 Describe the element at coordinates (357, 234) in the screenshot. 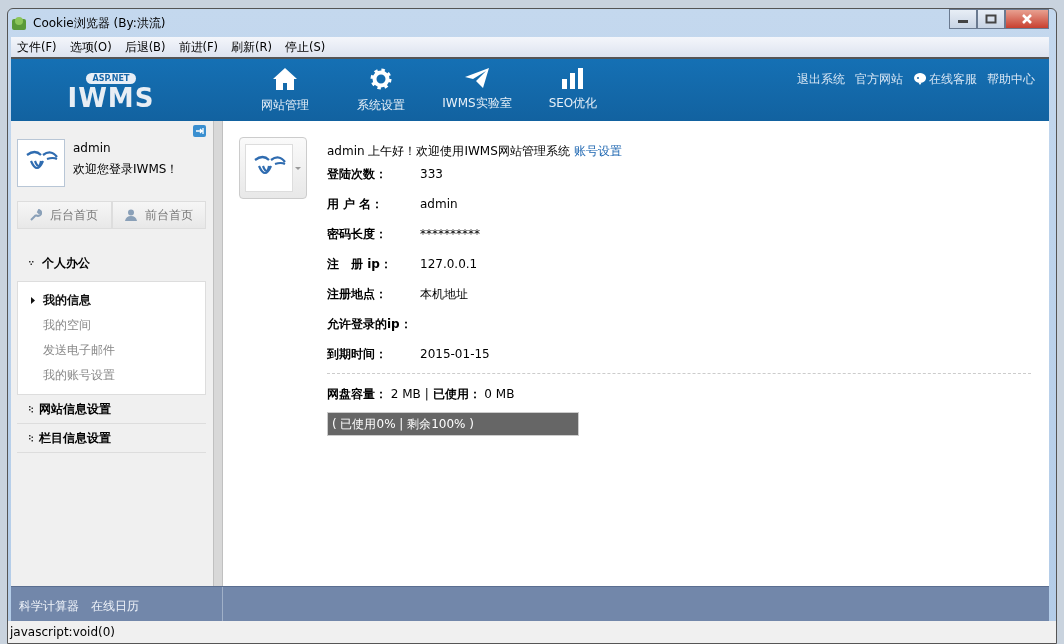

I see `field-label: 密码长度：` at that location.